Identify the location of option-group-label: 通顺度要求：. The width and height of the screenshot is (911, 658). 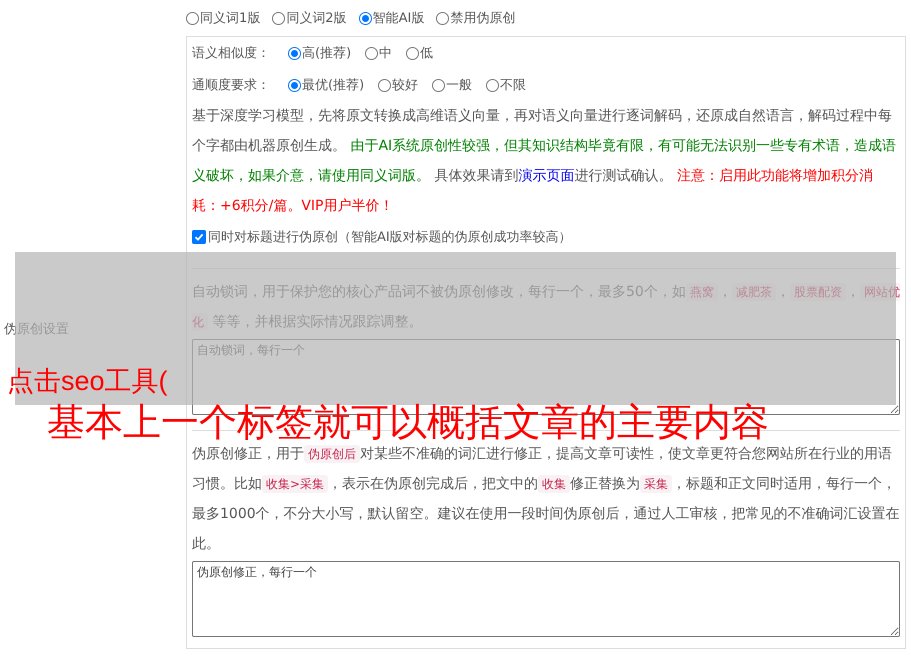
(231, 85).